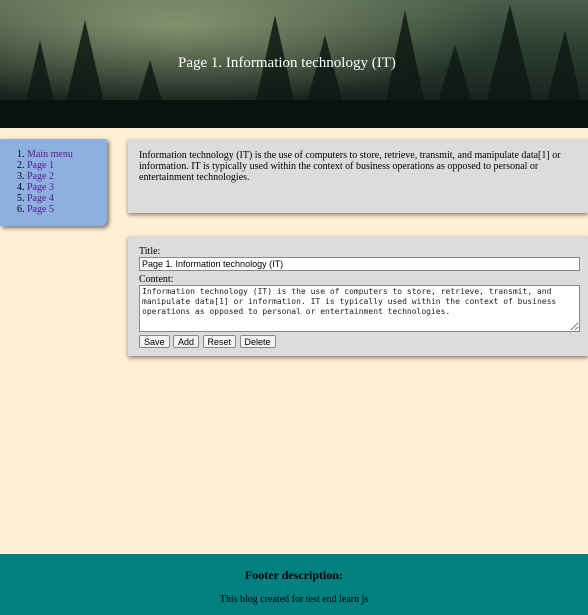 This screenshot has height=615, width=588. Describe the element at coordinates (287, 63) in the screenshot. I see `page-title: Page 1. Information technology (IT)` at that location.